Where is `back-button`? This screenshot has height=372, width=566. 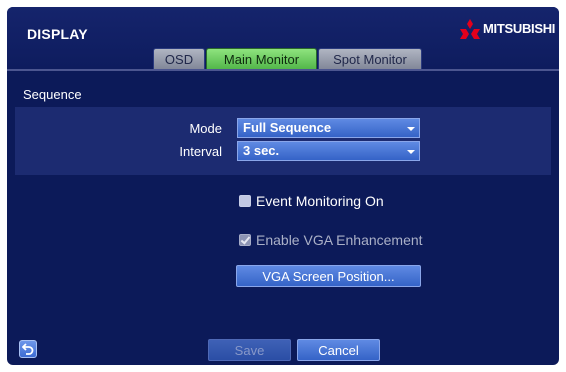
back-button is located at coordinates (28, 349).